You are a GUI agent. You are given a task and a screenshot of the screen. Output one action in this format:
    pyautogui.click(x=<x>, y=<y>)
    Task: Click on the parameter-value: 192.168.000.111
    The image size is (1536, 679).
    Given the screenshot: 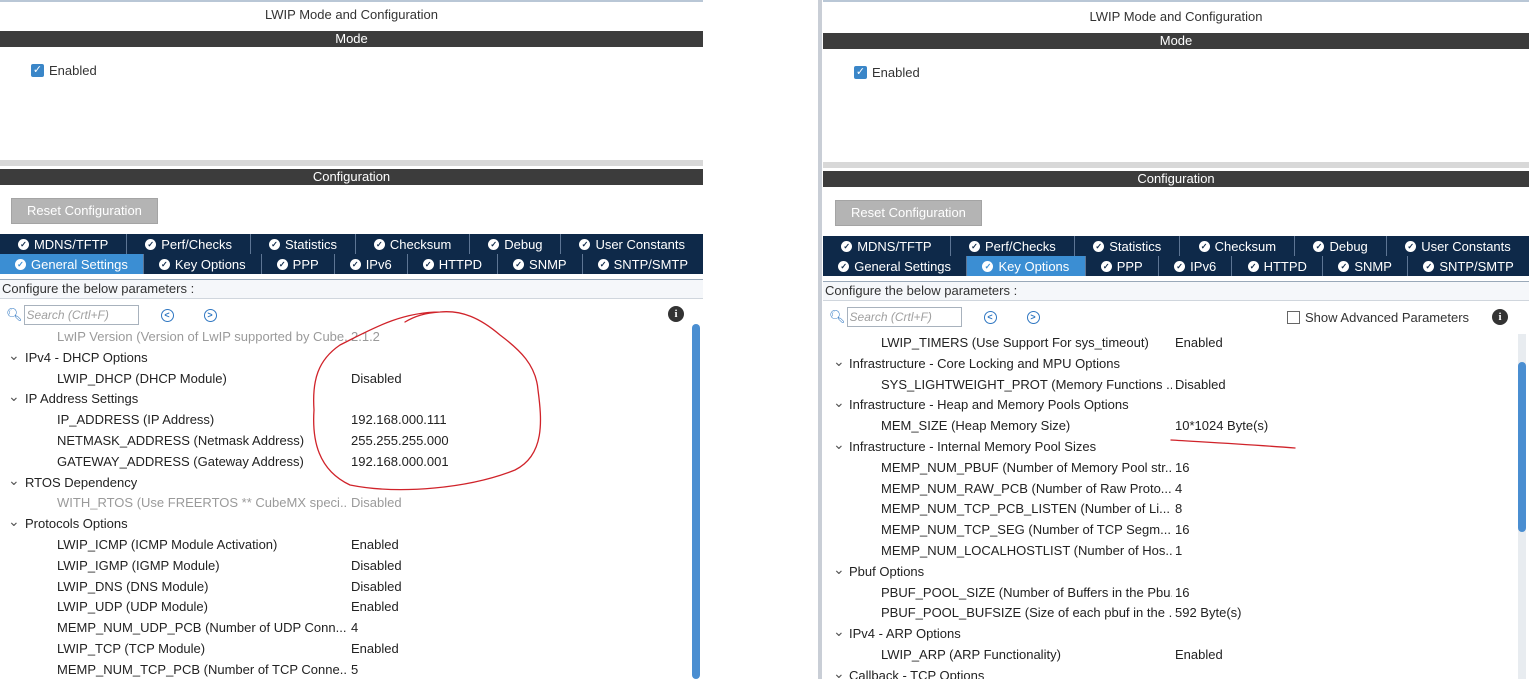 What is the action you would take?
    pyautogui.click(x=399, y=420)
    